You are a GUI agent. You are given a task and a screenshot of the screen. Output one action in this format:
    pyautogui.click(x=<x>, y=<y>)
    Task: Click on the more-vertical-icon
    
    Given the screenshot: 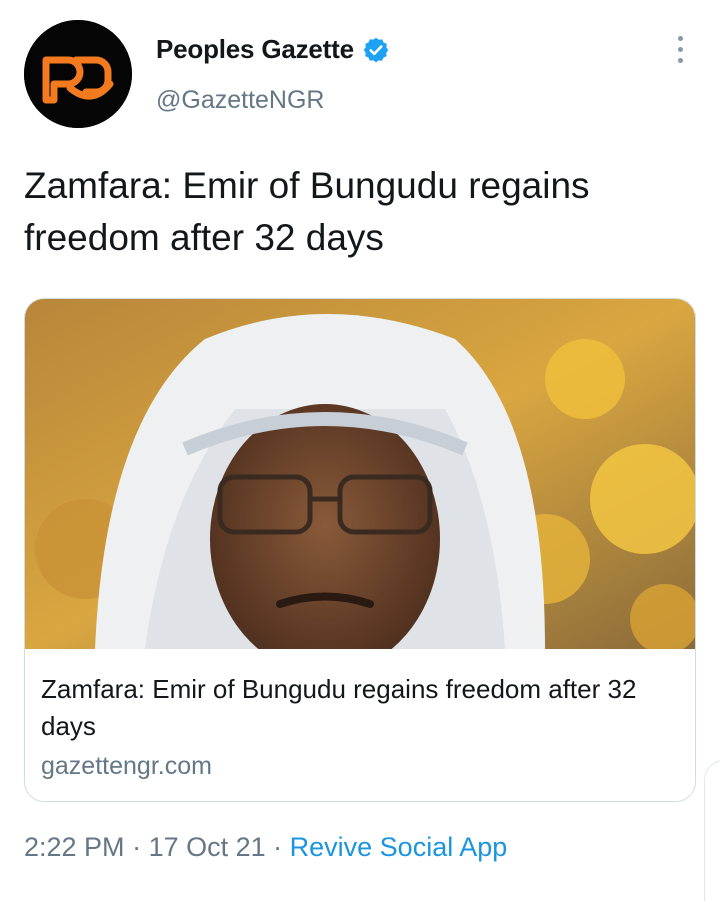 What is the action you would take?
    pyautogui.click(x=680, y=53)
    